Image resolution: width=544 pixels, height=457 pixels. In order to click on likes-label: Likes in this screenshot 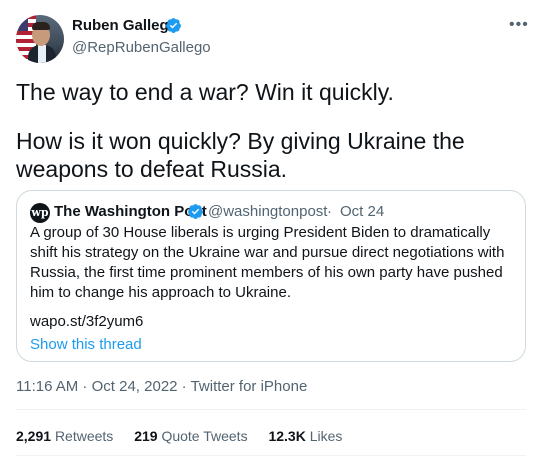, I will do `click(326, 436)`.